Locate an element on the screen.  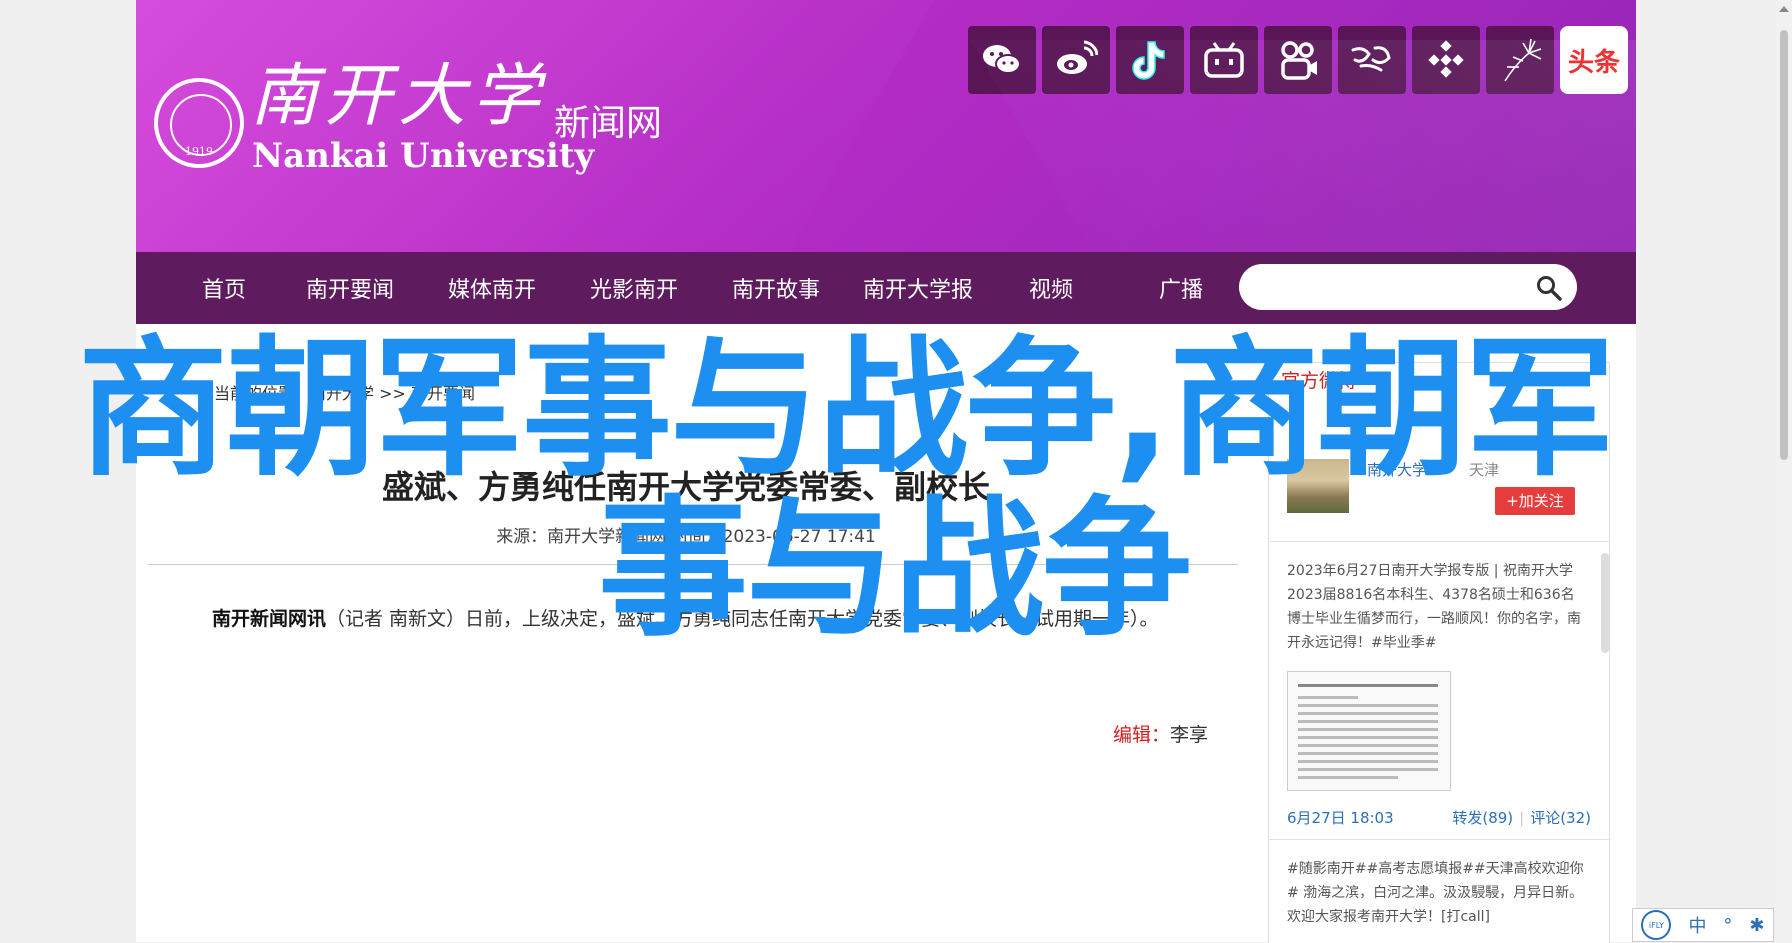
ifly-icon: iFLY is located at coordinates (1656, 925).